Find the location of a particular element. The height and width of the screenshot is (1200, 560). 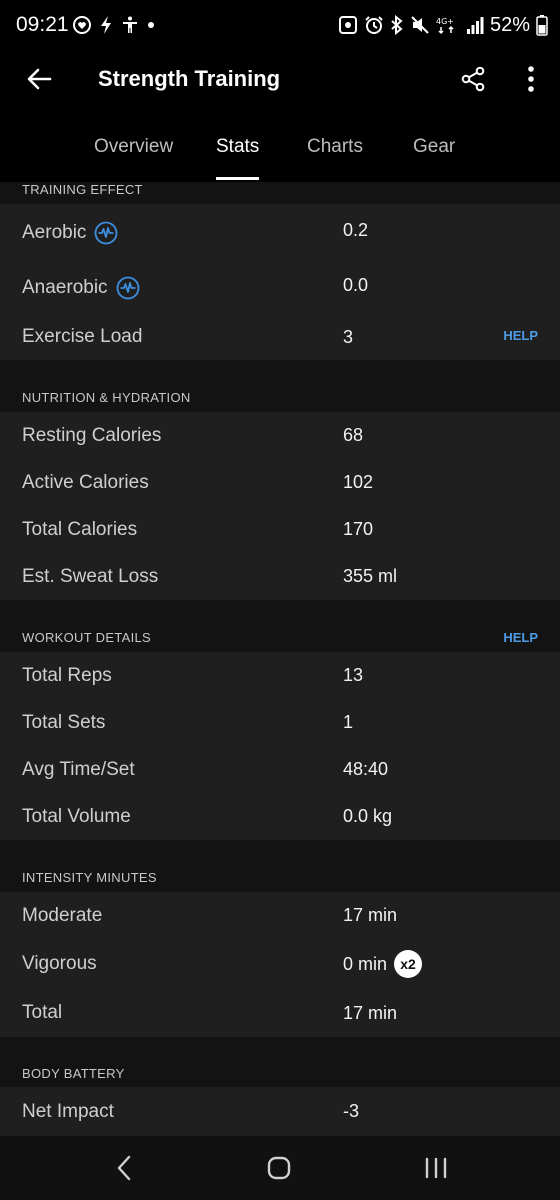

tab-gear: Gear is located at coordinates (434, 158).